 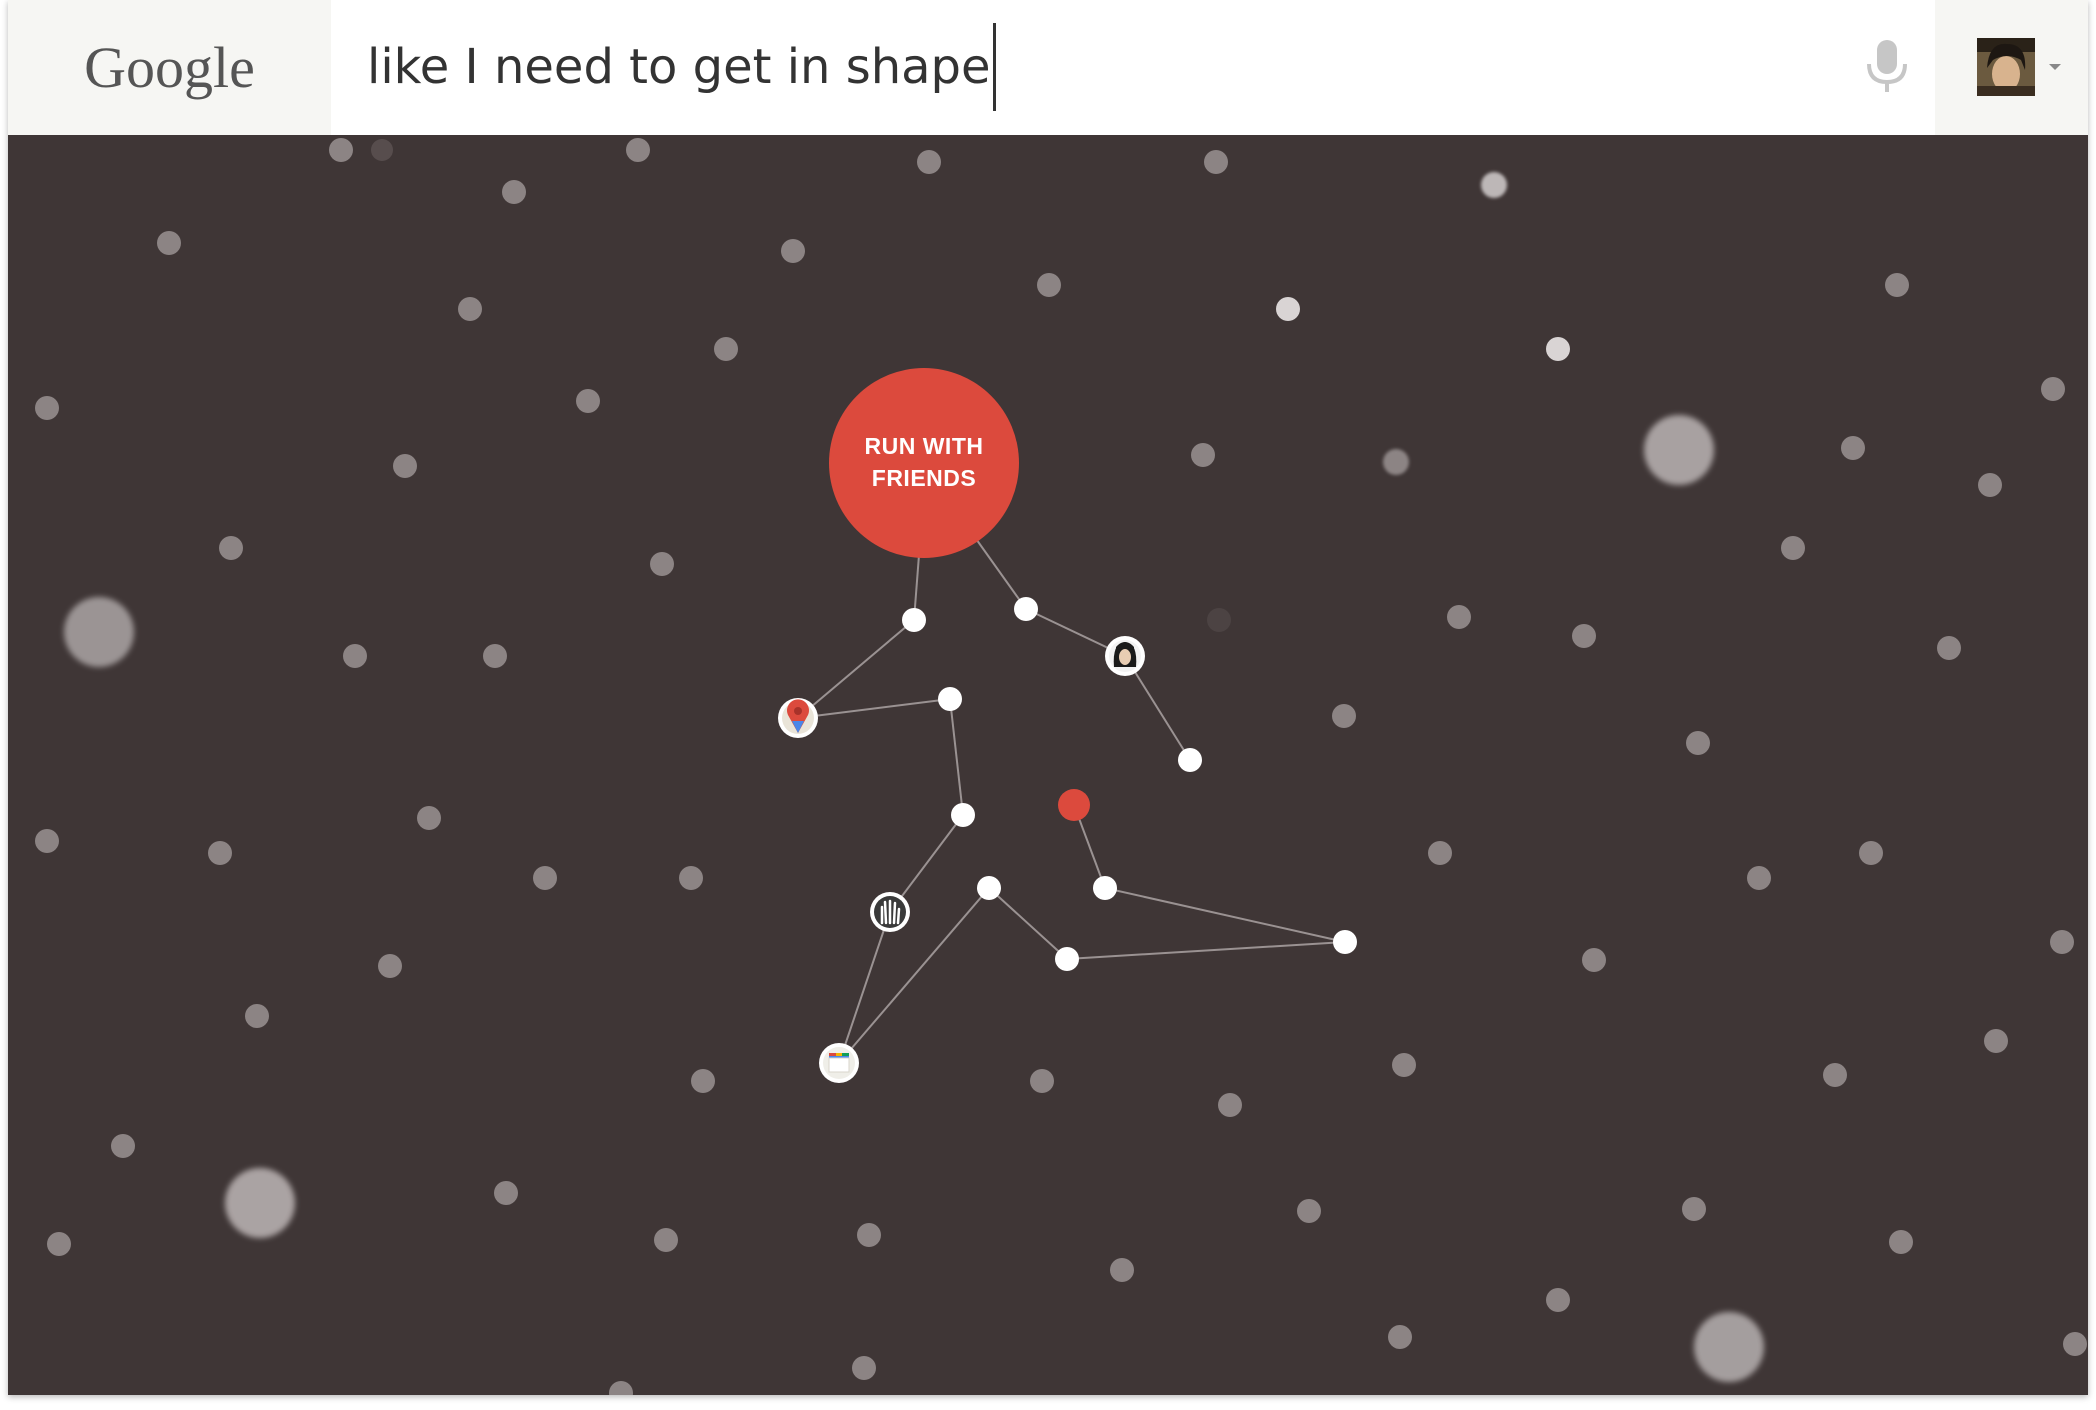 What do you see at coordinates (798, 718) in the screenshot?
I see `maps-pin-icon` at bounding box center [798, 718].